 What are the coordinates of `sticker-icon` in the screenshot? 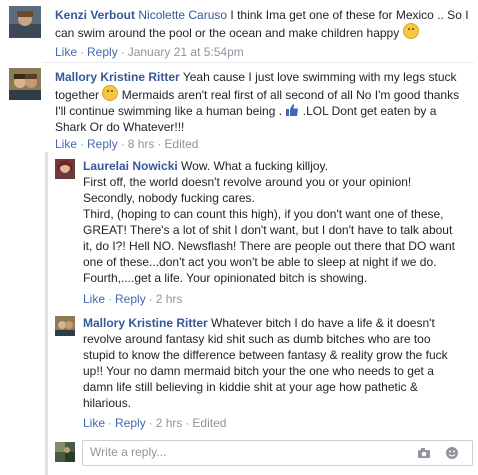 It's located at (452, 453).